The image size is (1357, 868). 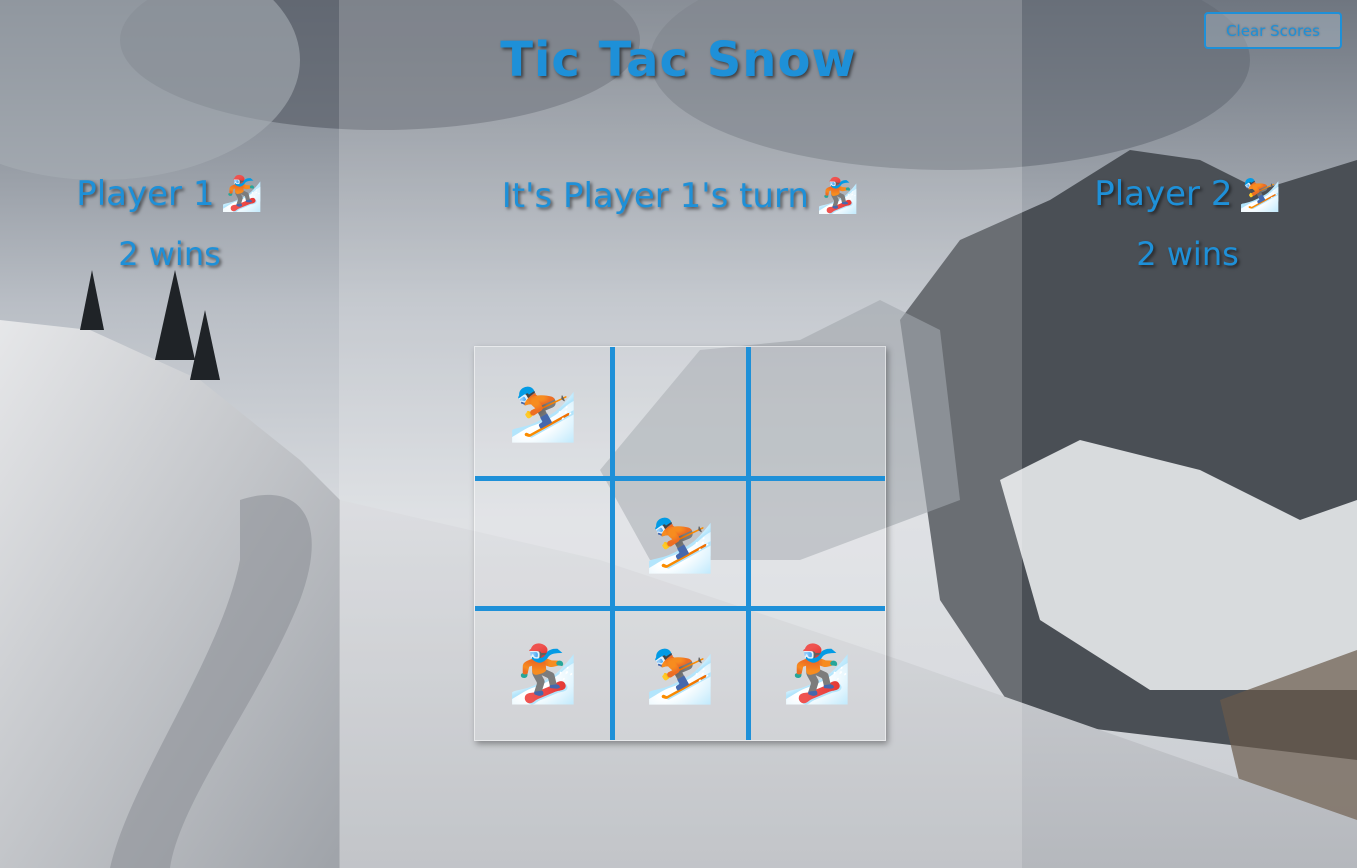 I want to click on turn-indicator: It's Player 1's turn 🏂, so click(x=680, y=196).